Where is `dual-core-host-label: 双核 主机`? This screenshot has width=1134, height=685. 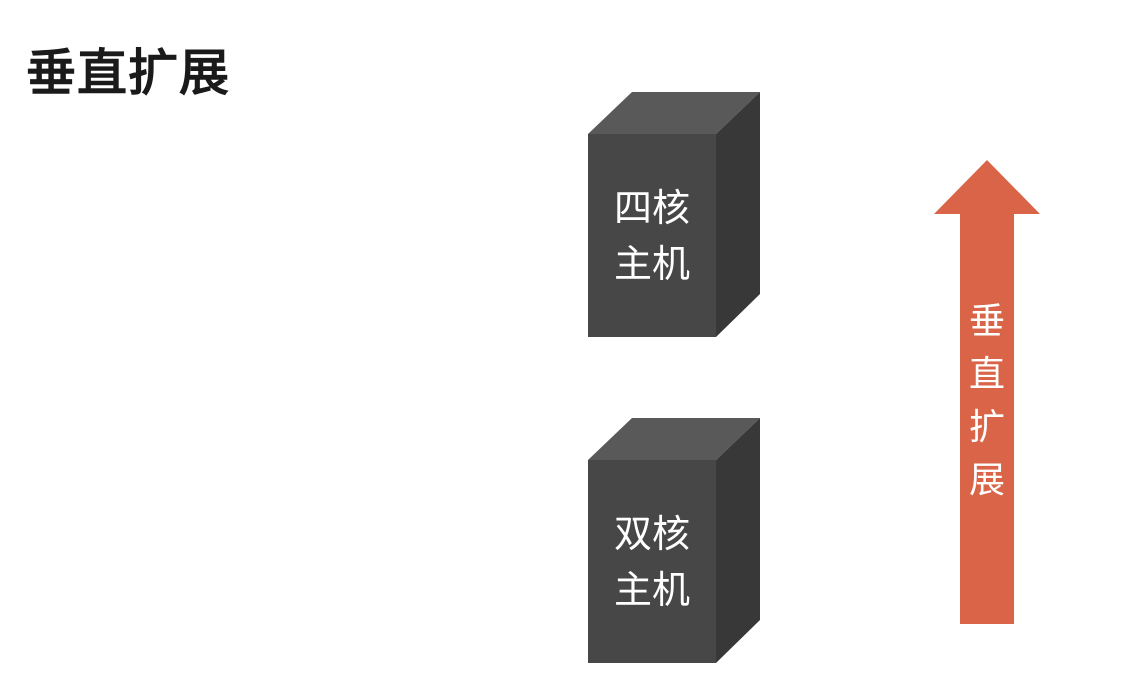
dual-core-host-label: 双核 主机 is located at coordinates (652, 562).